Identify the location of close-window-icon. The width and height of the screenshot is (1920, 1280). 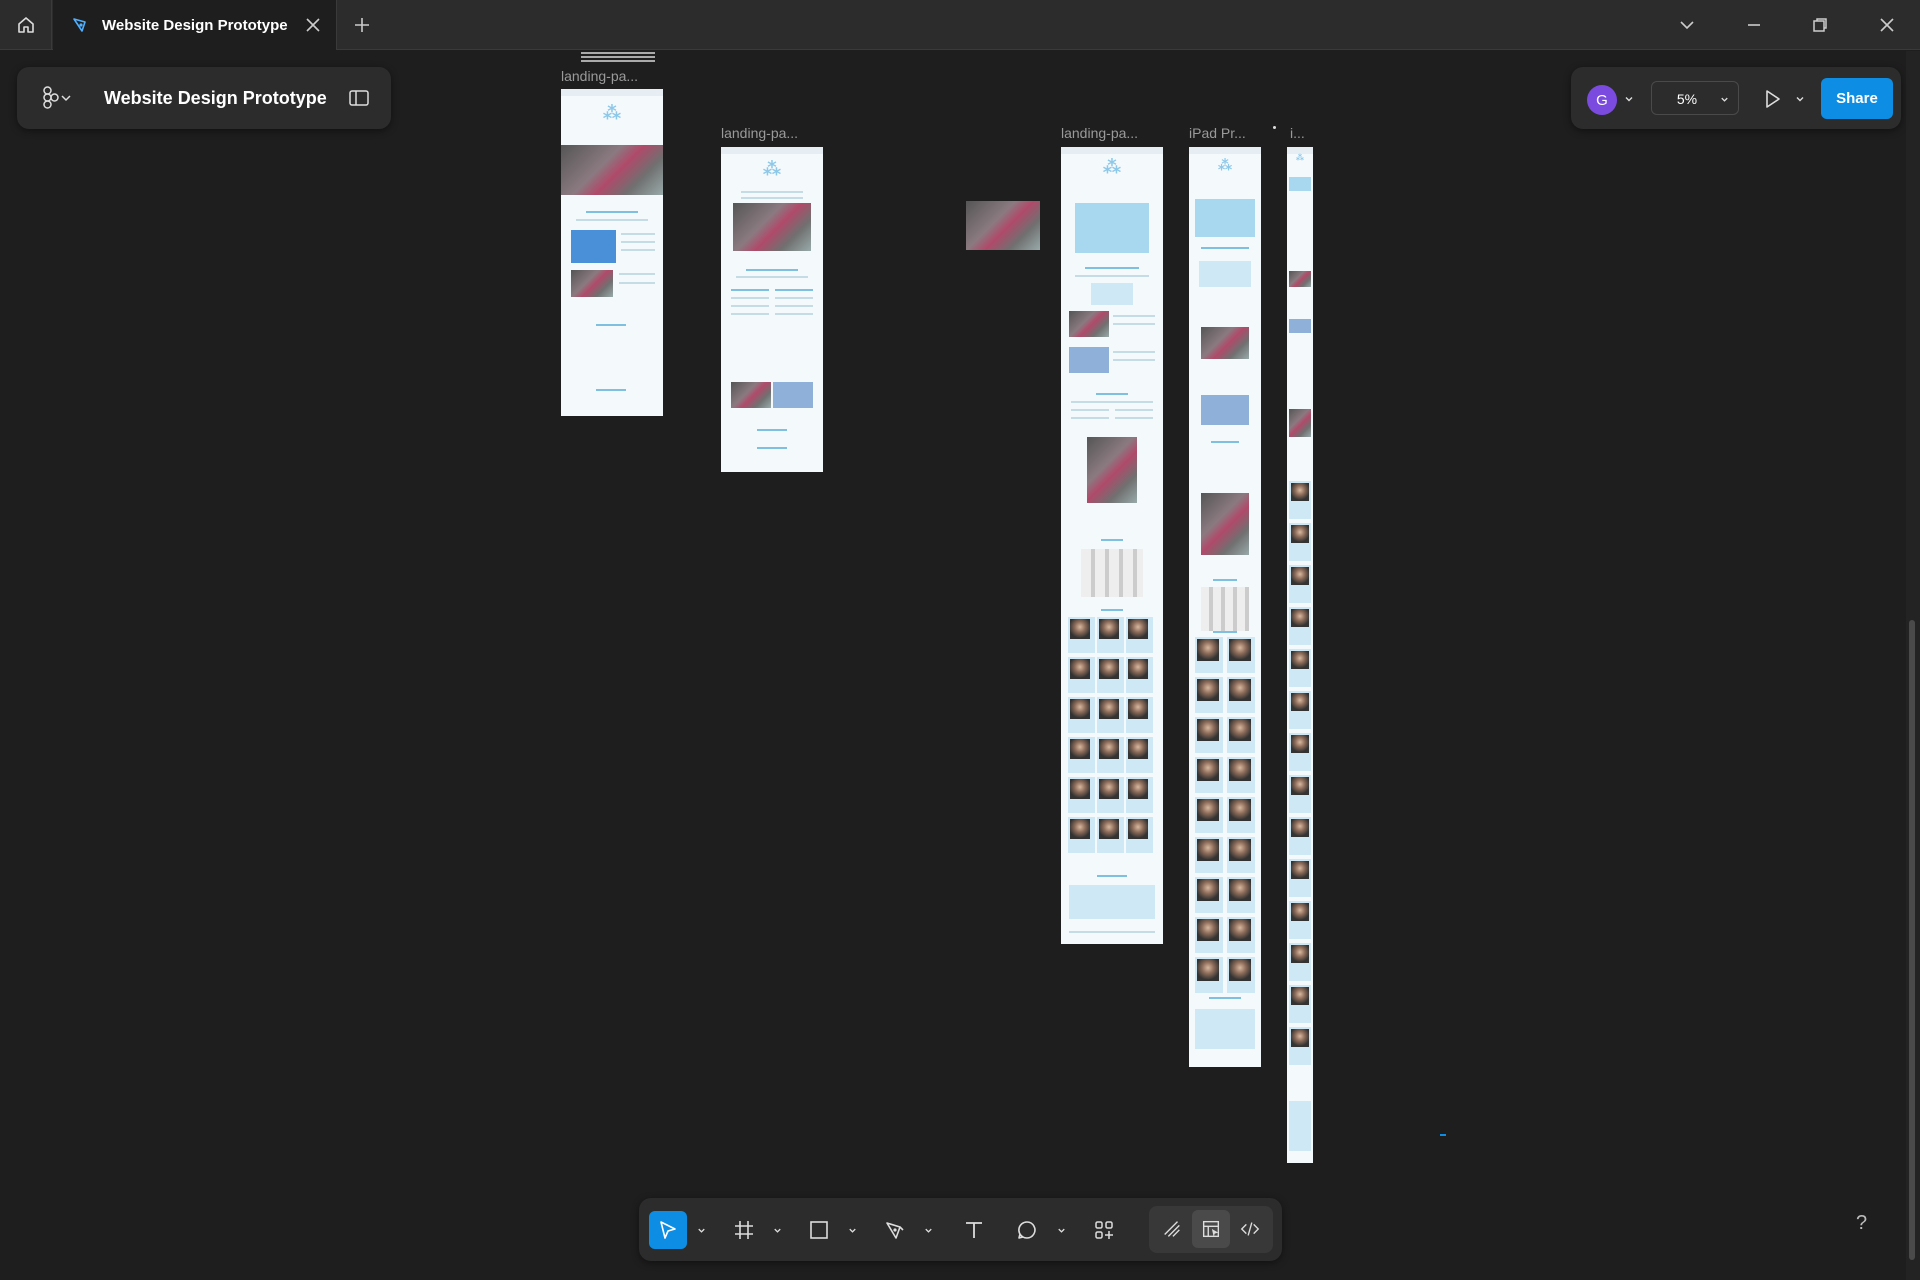
(1887, 25).